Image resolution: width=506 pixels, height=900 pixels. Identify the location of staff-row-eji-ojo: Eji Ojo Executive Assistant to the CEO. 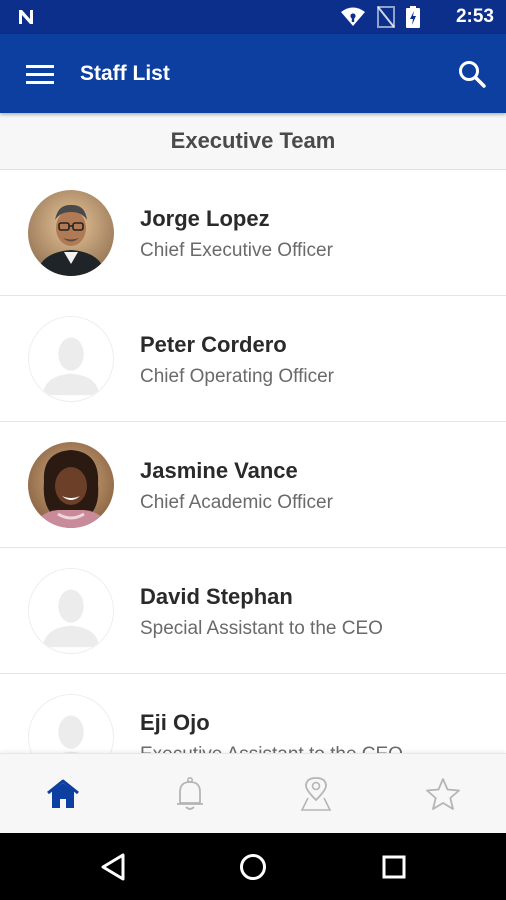
(253, 713).